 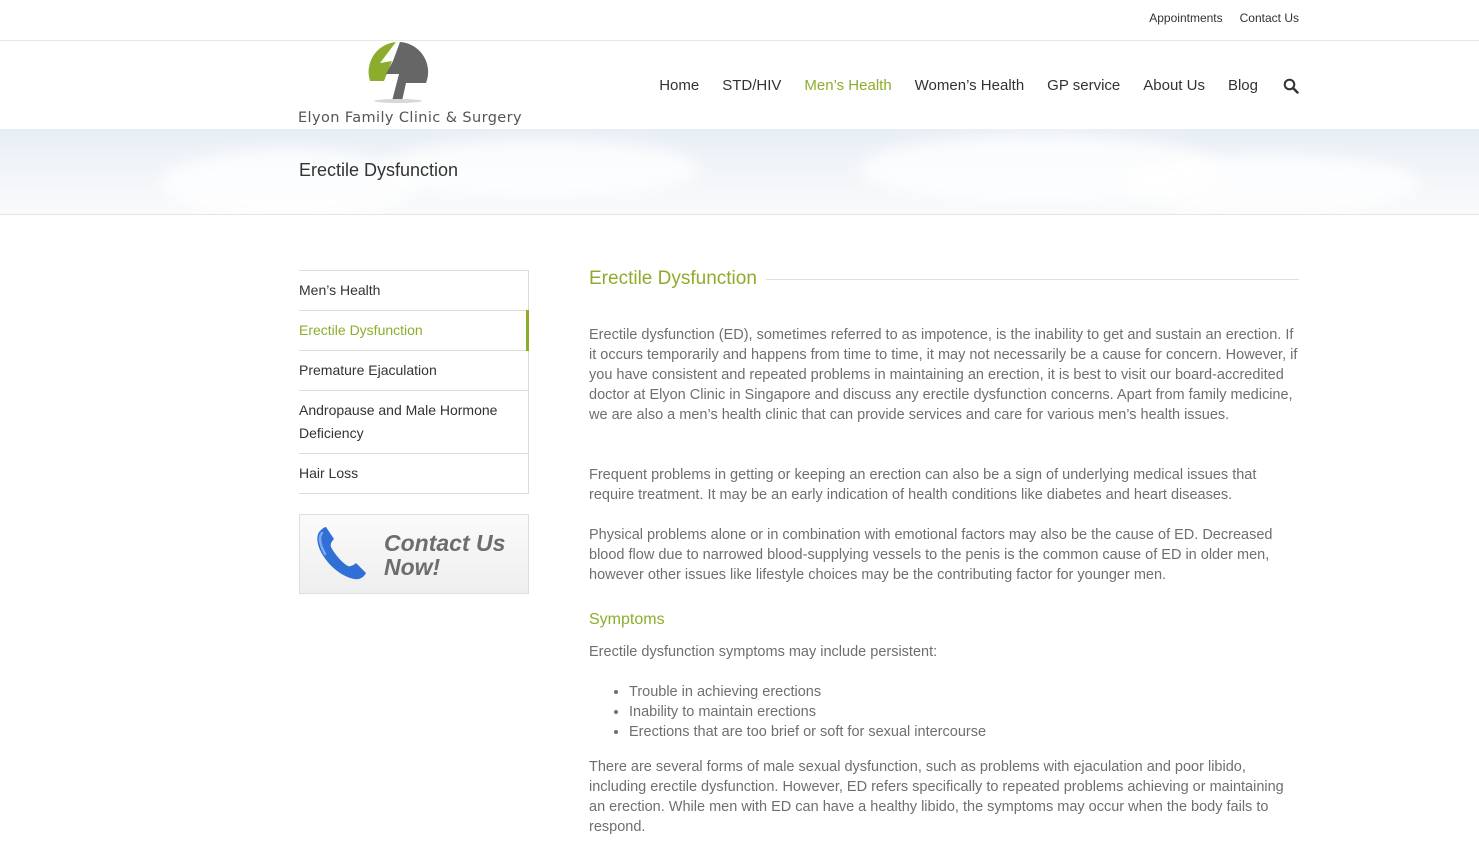 What do you see at coordinates (445, 543) in the screenshot?
I see `contact-banner-line1: Contact Us` at bounding box center [445, 543].